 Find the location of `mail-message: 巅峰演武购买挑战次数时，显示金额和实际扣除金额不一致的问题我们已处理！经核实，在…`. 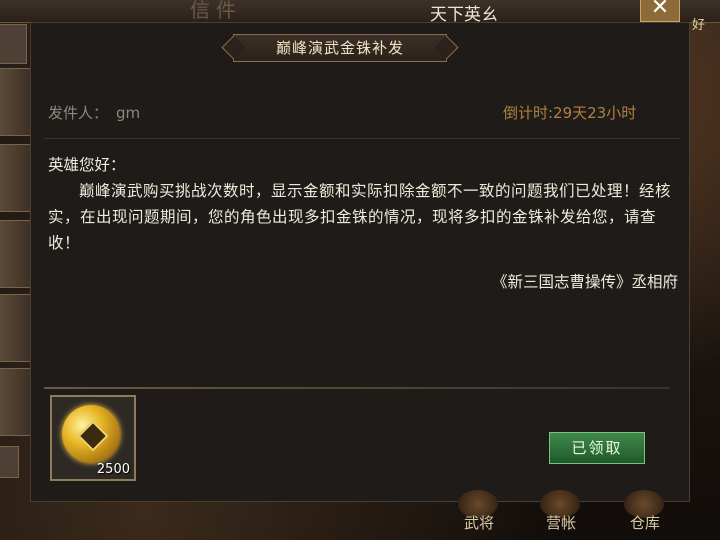

mail-message: 巅峰演武购买挑战次数时，显示金额和实际扣除金额不一致的问题我们已处理！经核实，在… is located at coordinates (360, 217).